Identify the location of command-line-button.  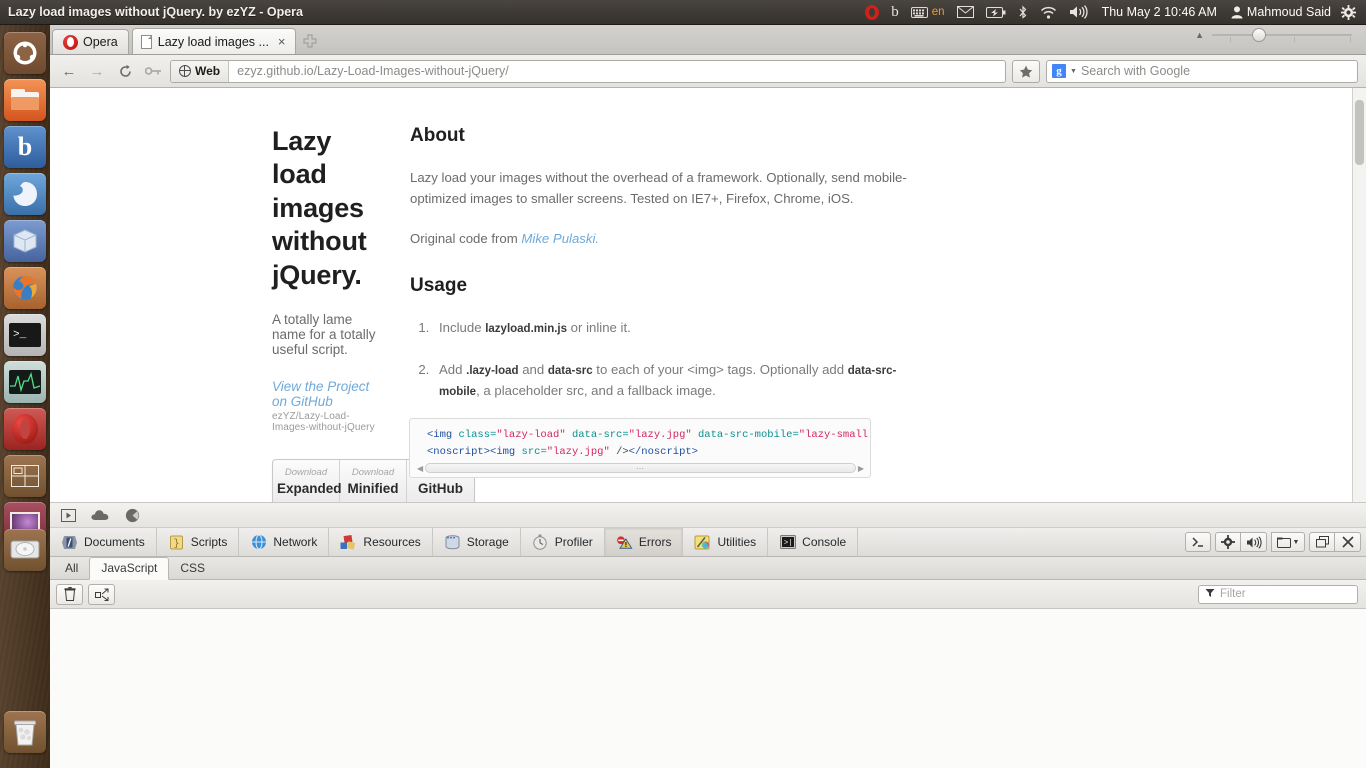
(1198, 542).